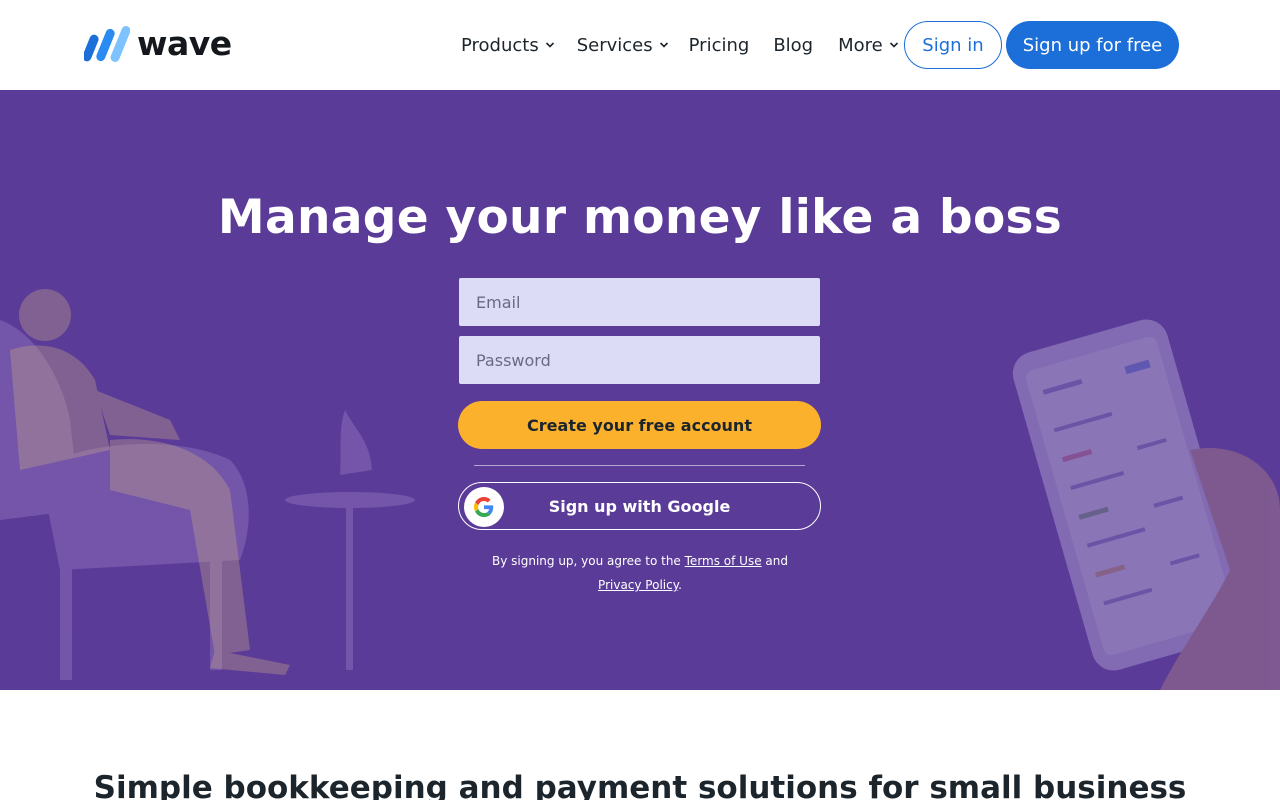 The width and height of the screenshot is (1280, 800). I want to click on legal-prefix: By signing up, you agree to the, so click(586, 561).